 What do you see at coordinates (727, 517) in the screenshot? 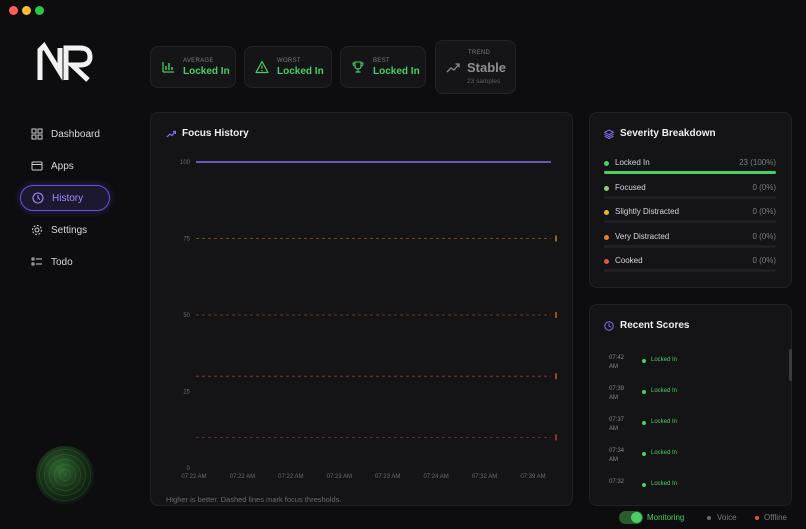
I see `voice-status: Voice` at bounding box center [727, 517].